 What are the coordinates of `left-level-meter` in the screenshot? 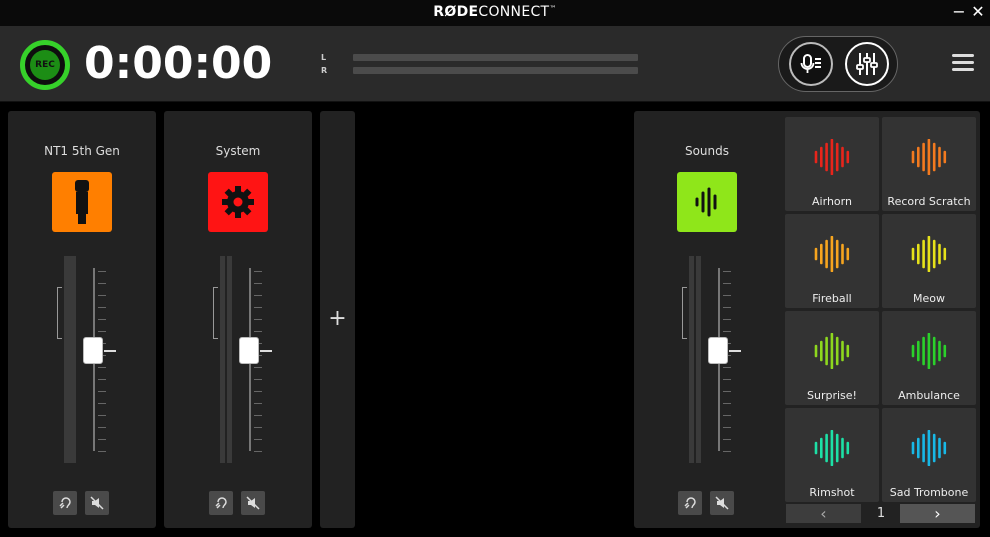 It's located at (495, 57).